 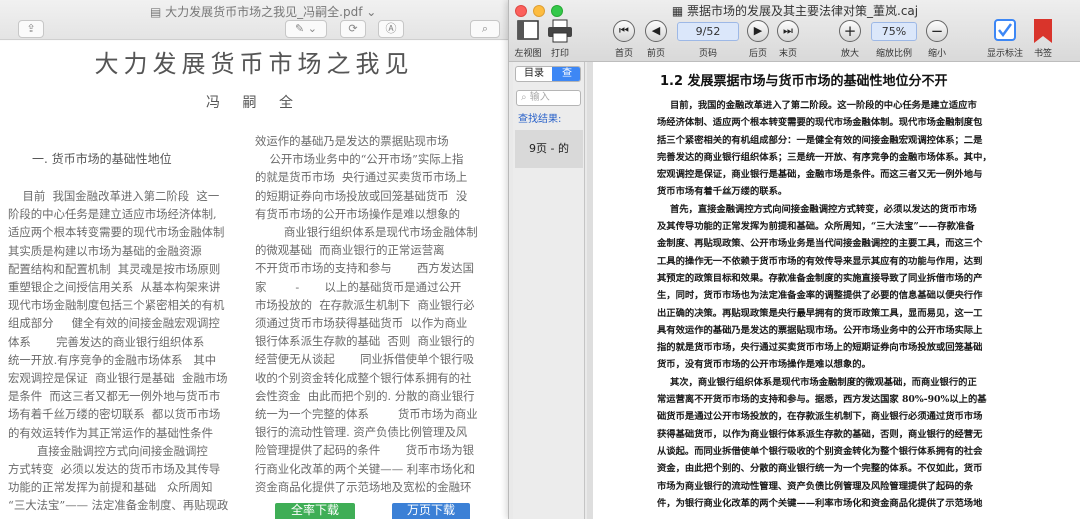 What do you see at coordinates (315, 511) in the screenshot?
I see `download-all-button: 全率下载` at bounding box center [315, 511].